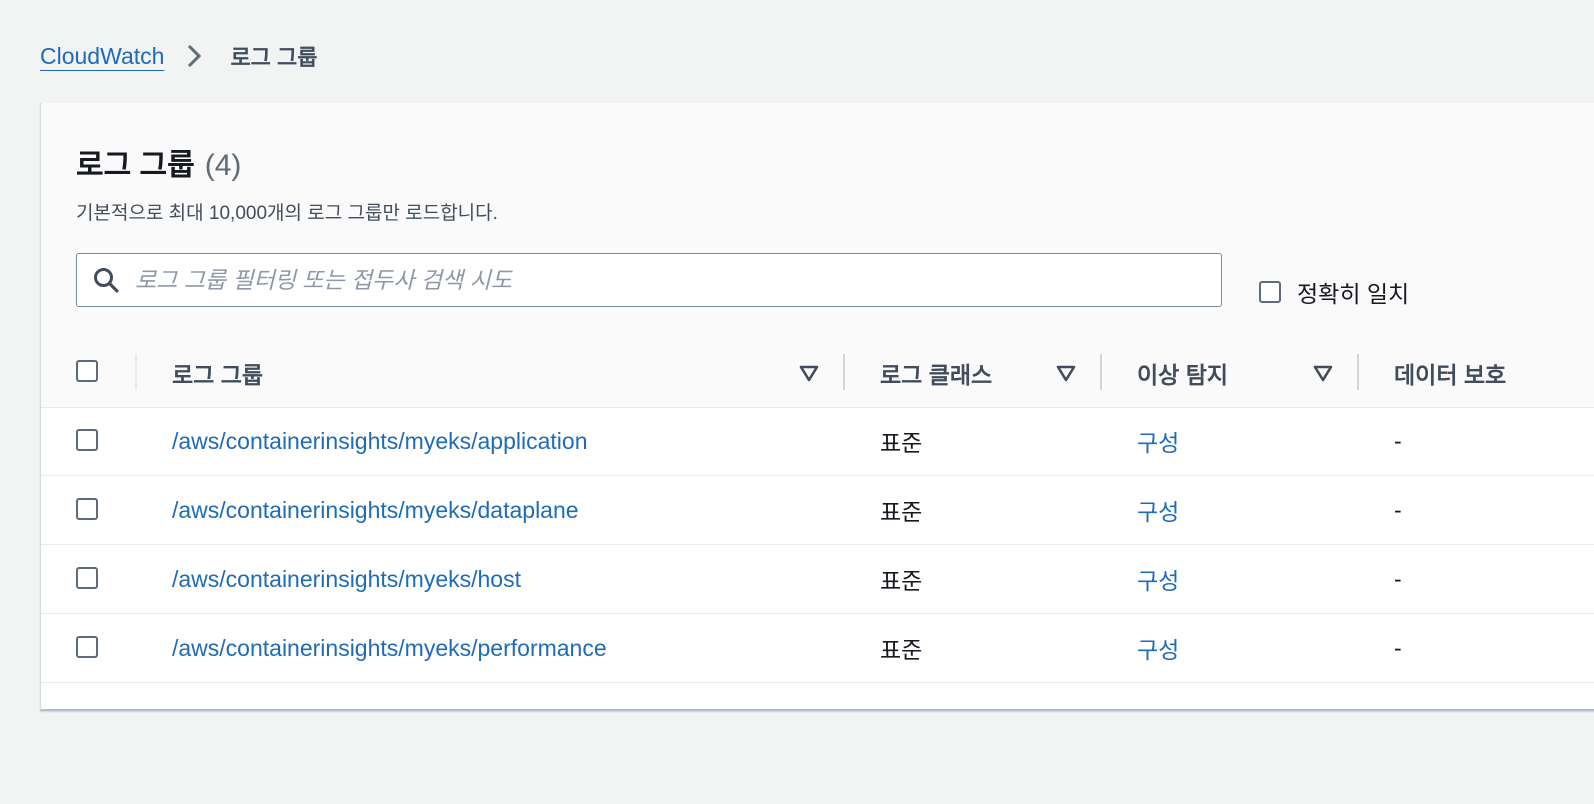  What do you see at coordinates (936, 372) in the screenshot?
I see `column-header-log-class: 로그 클래스` at bounding box center [936, 372].